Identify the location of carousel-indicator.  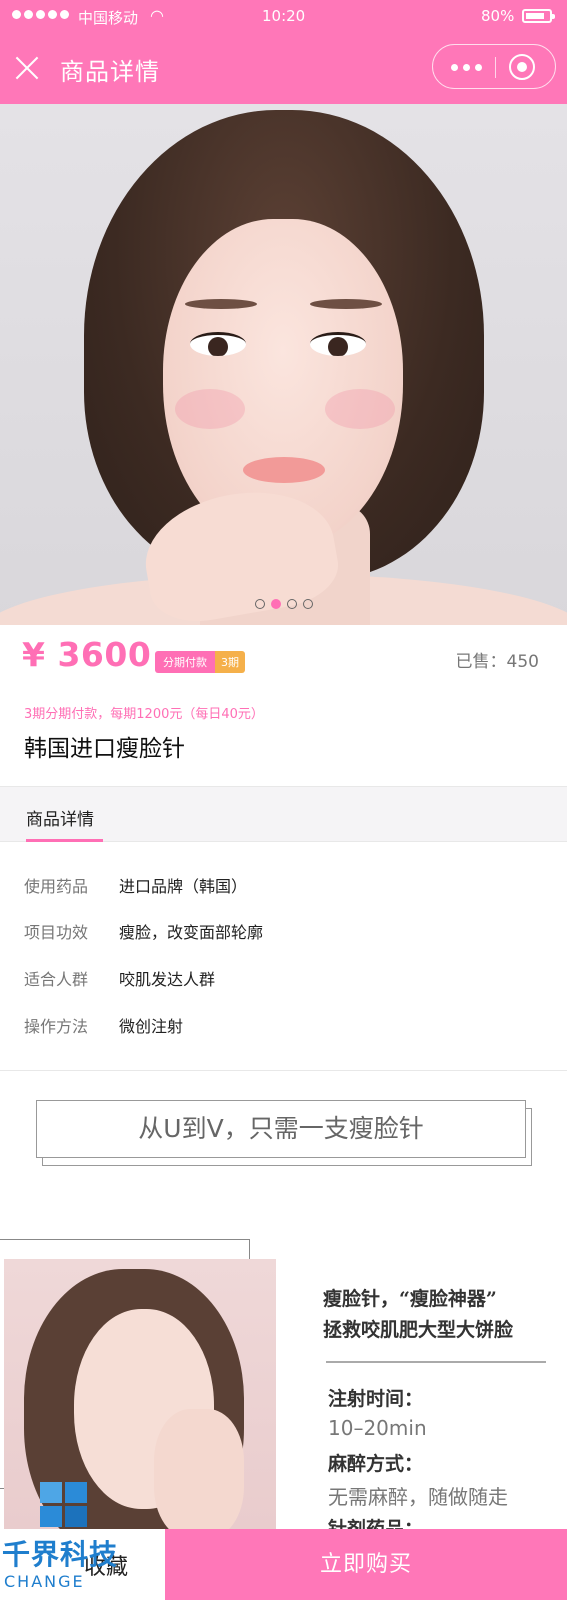
(283, 605).